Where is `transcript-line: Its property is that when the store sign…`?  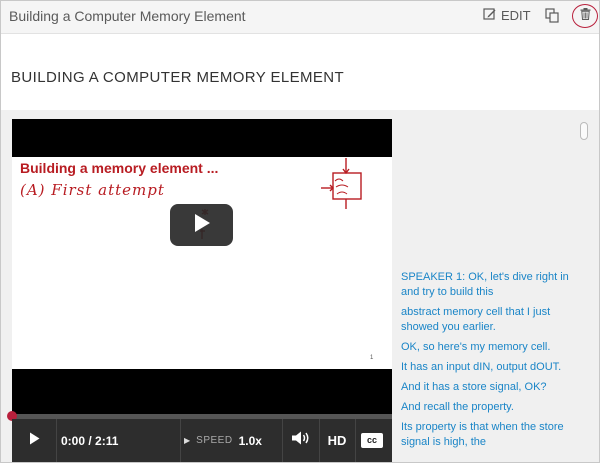
transcript-line: Its property is that when the store sign… is located at coordinates (489, 435).